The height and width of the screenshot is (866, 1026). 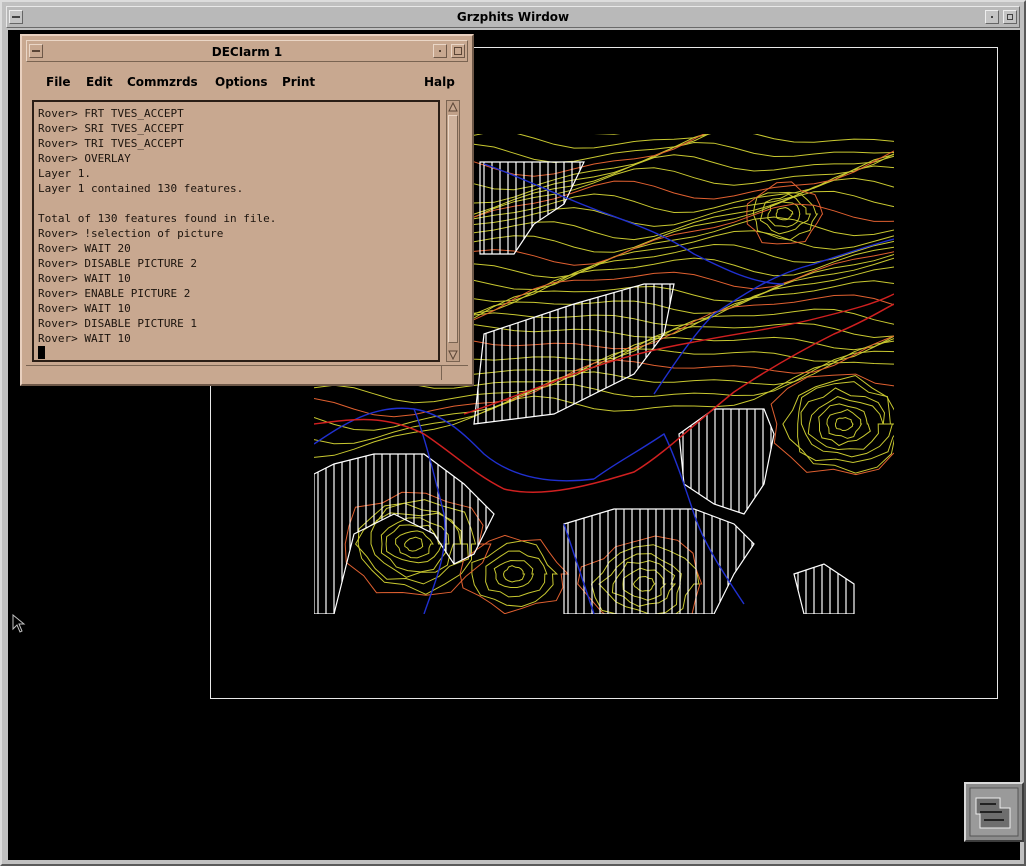 I want to click on menu-bar: File Edit Commzrds Options Print Halp, so click(x=247, y=81).